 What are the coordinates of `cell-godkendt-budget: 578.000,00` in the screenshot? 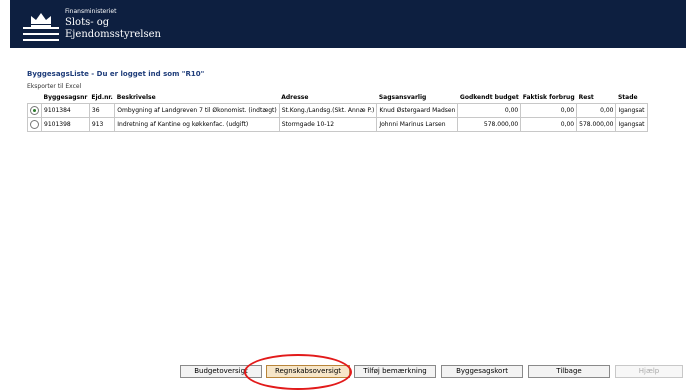 It's located at (489, 124).